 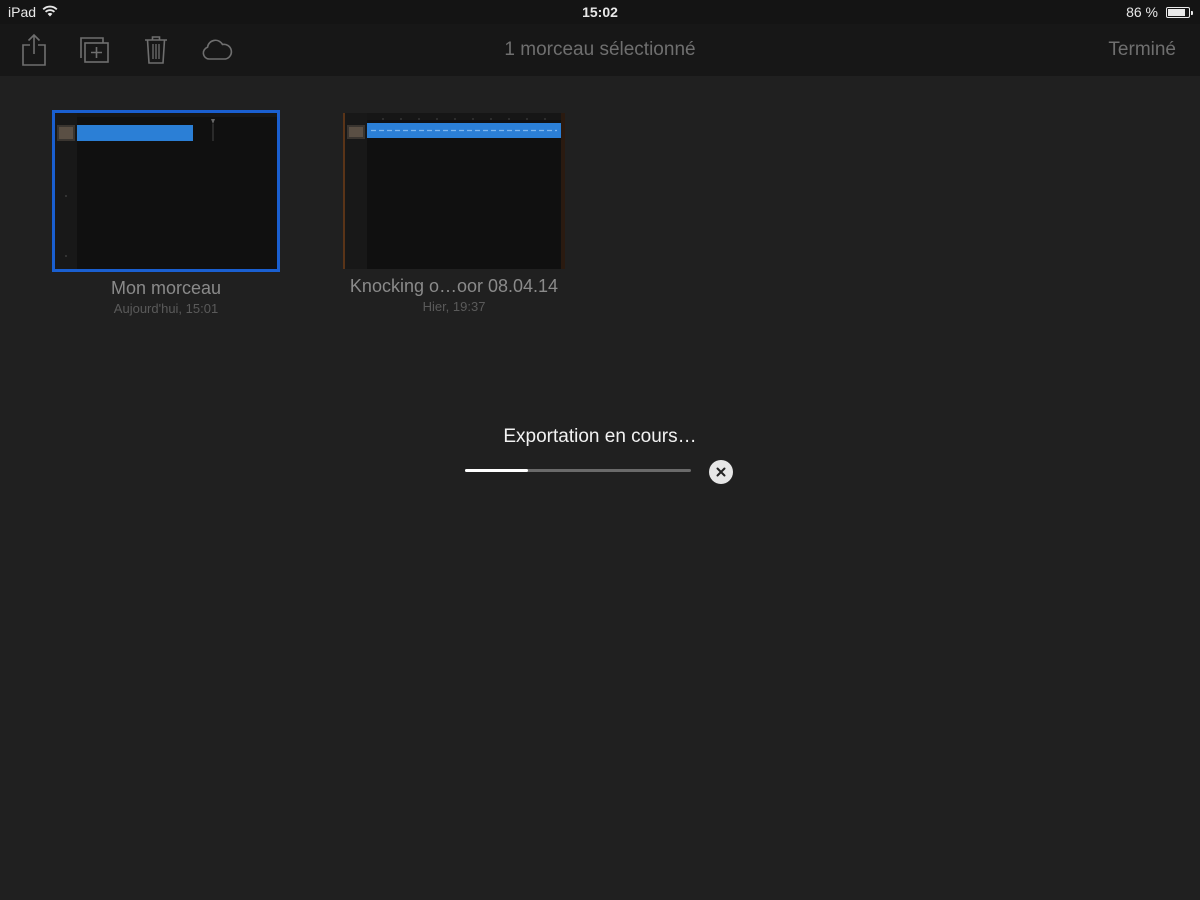 I want to click on toolbar: 1 morceau sélectionné Terminé, so click(x=600, y=50).